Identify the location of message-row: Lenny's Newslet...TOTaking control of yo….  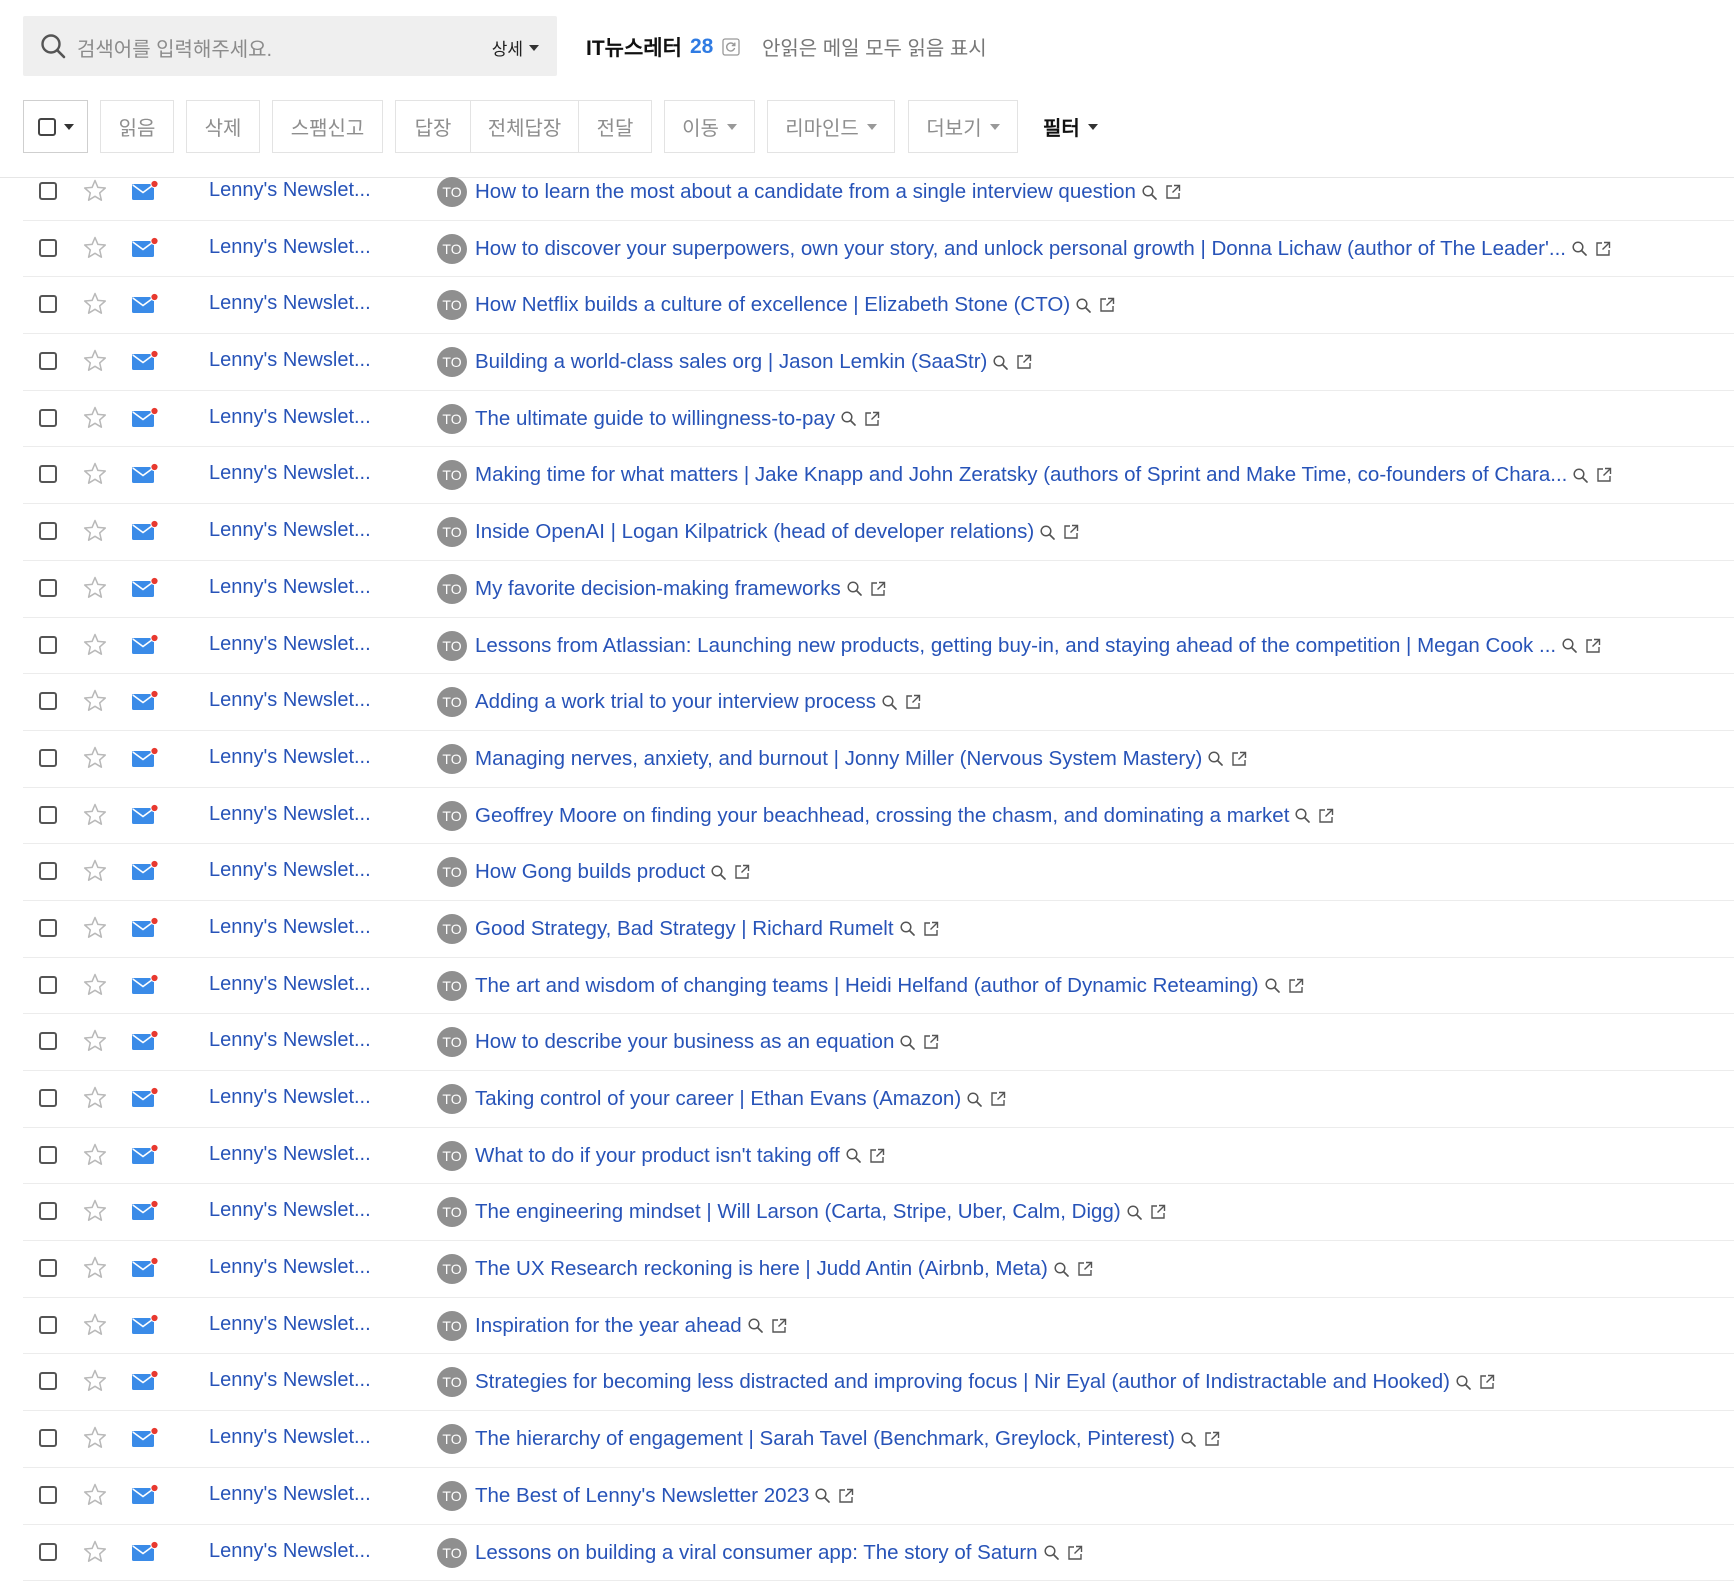
(867, 1099).